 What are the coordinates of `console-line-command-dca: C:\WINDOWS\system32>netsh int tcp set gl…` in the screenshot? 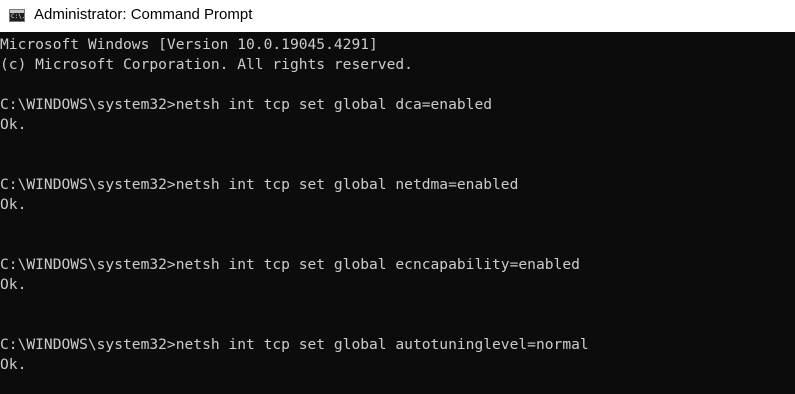 It's located at (246, 104).